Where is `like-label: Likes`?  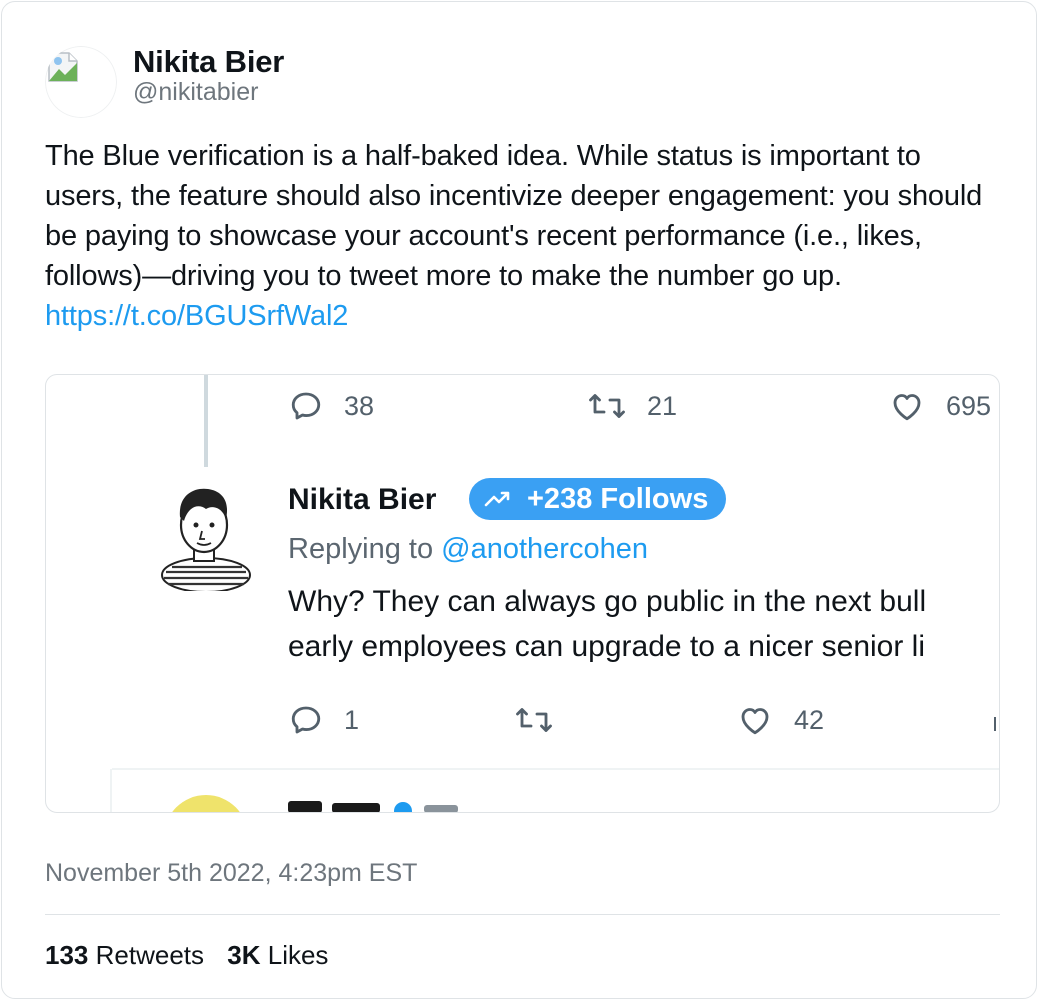 like-label: Likes is located at coordinates (298, 955).